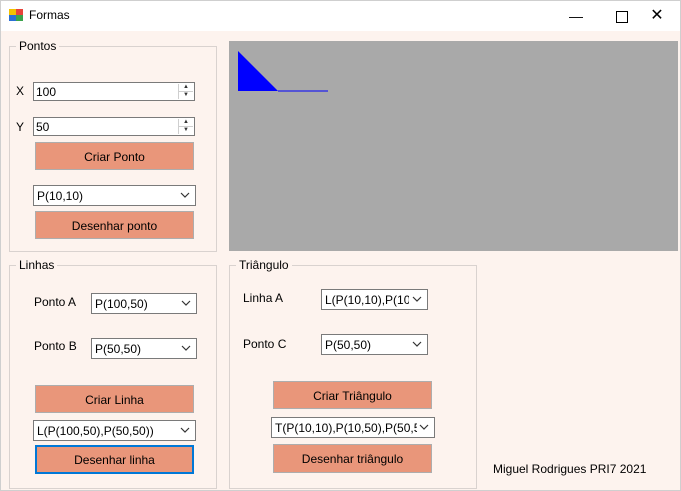 This screenshot has height=491, width=681. What do you see at coordinates (121, 304) in the screenshot?
I see `ponto-a-value: P(100,50)` at bounding box center [121, 304].